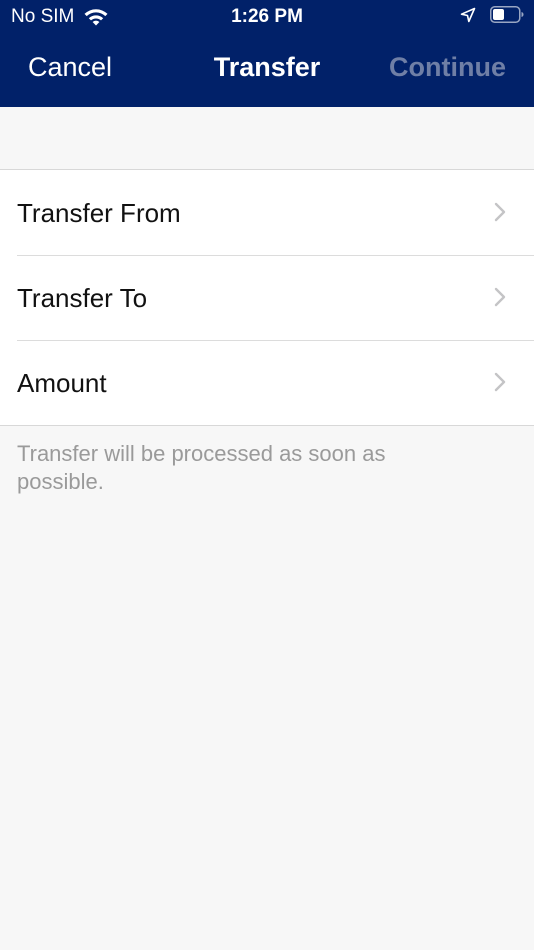 The image size is (534, 950). I want to click on status-time: 1:26 PM, so click(267, 16).